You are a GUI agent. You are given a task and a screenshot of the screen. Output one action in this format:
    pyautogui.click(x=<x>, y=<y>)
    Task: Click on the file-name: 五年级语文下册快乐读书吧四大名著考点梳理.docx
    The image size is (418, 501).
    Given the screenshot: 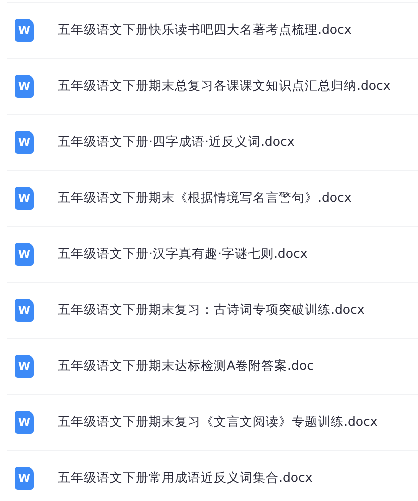 What is the action you would take?
    pyautogui.click(x=205, y=30)
    